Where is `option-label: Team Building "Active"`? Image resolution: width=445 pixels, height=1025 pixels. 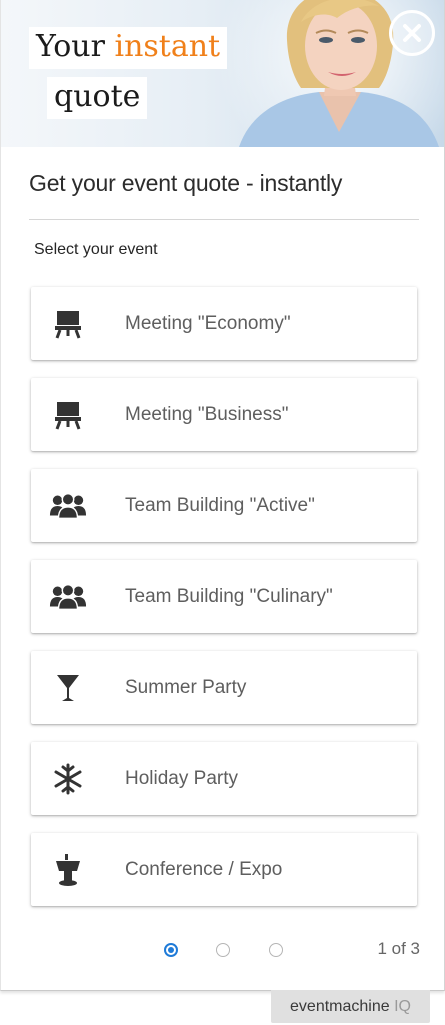
option-label: Team Building "Active" is located at coordinates (220, 505).